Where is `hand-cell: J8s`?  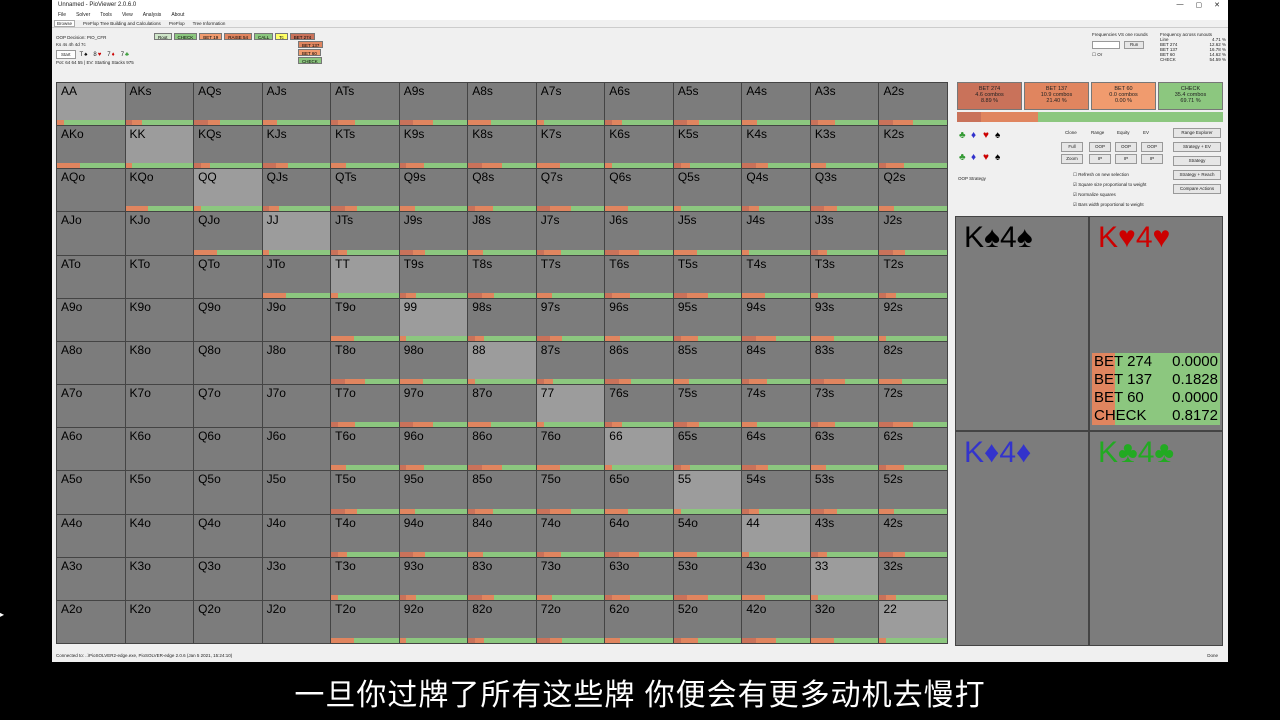 hand-cell: J8s is located at coordinates (502, 233).